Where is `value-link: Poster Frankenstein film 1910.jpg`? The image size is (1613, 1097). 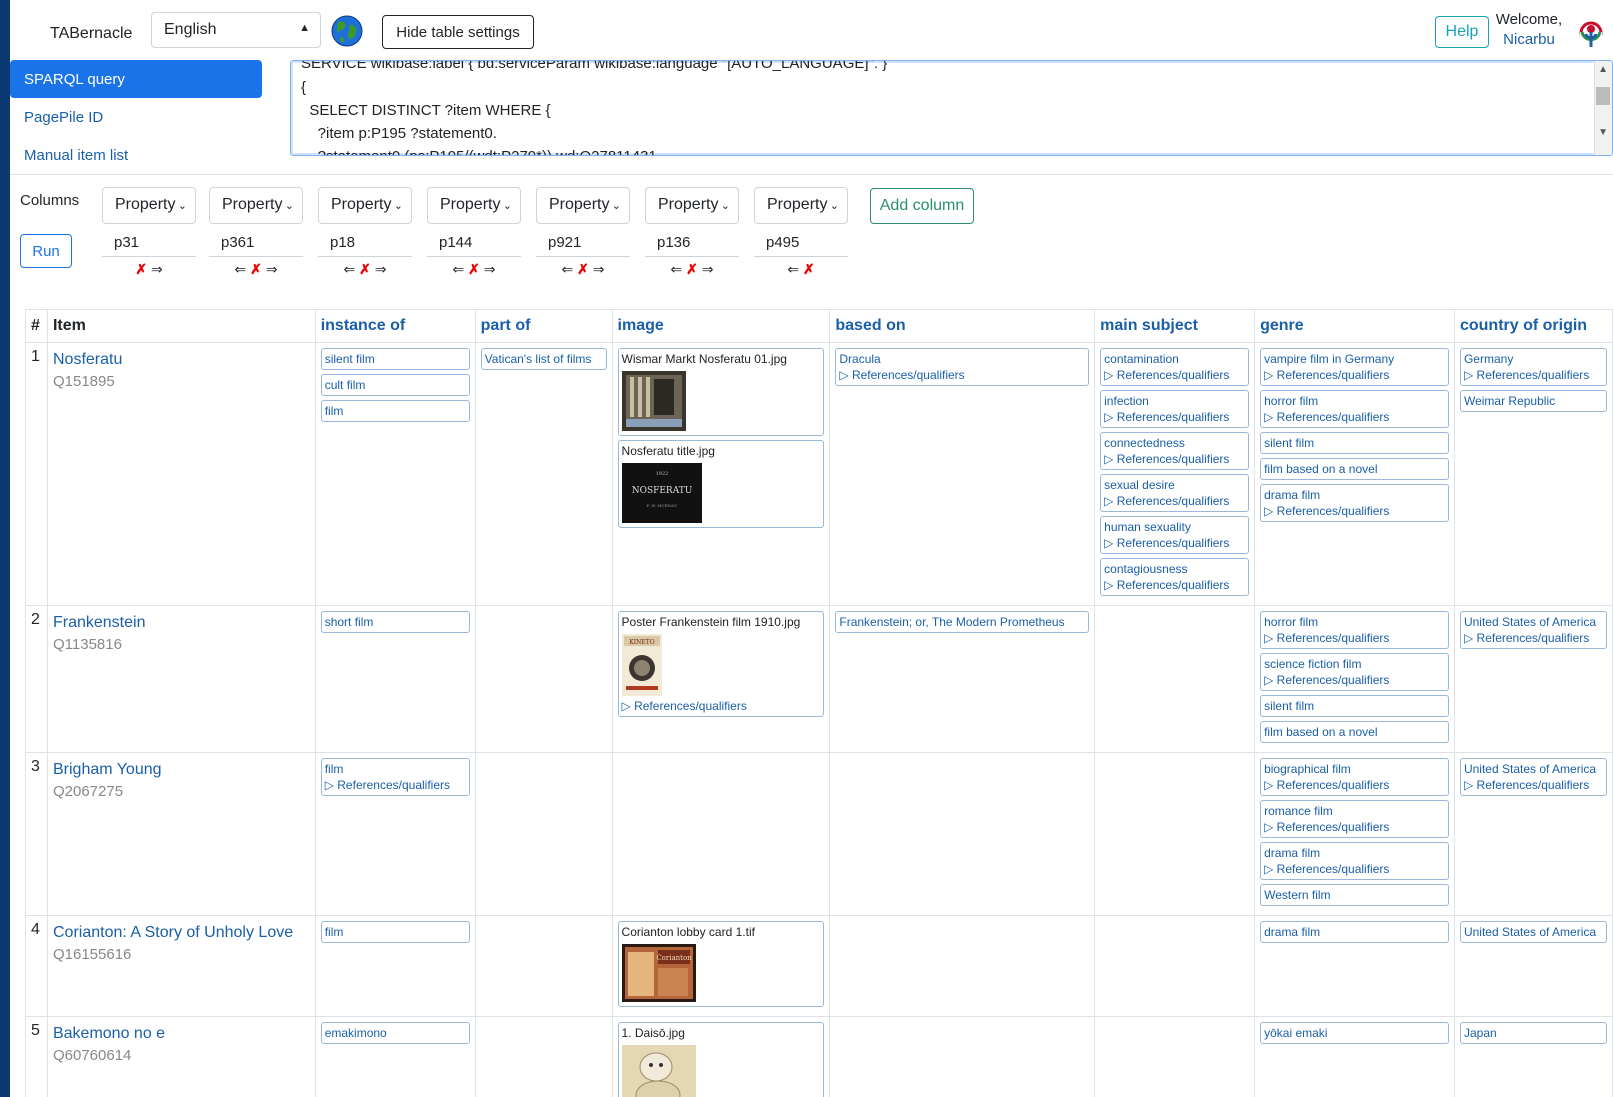 value-link: Poster Frankenstein film 1910.jpg is located at coordinates (721, 622).